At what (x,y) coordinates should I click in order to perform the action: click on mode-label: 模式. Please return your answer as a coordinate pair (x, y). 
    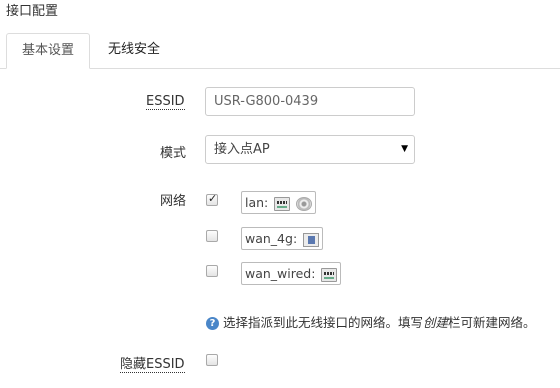
    Looking at the image, I should click on (172, 153).